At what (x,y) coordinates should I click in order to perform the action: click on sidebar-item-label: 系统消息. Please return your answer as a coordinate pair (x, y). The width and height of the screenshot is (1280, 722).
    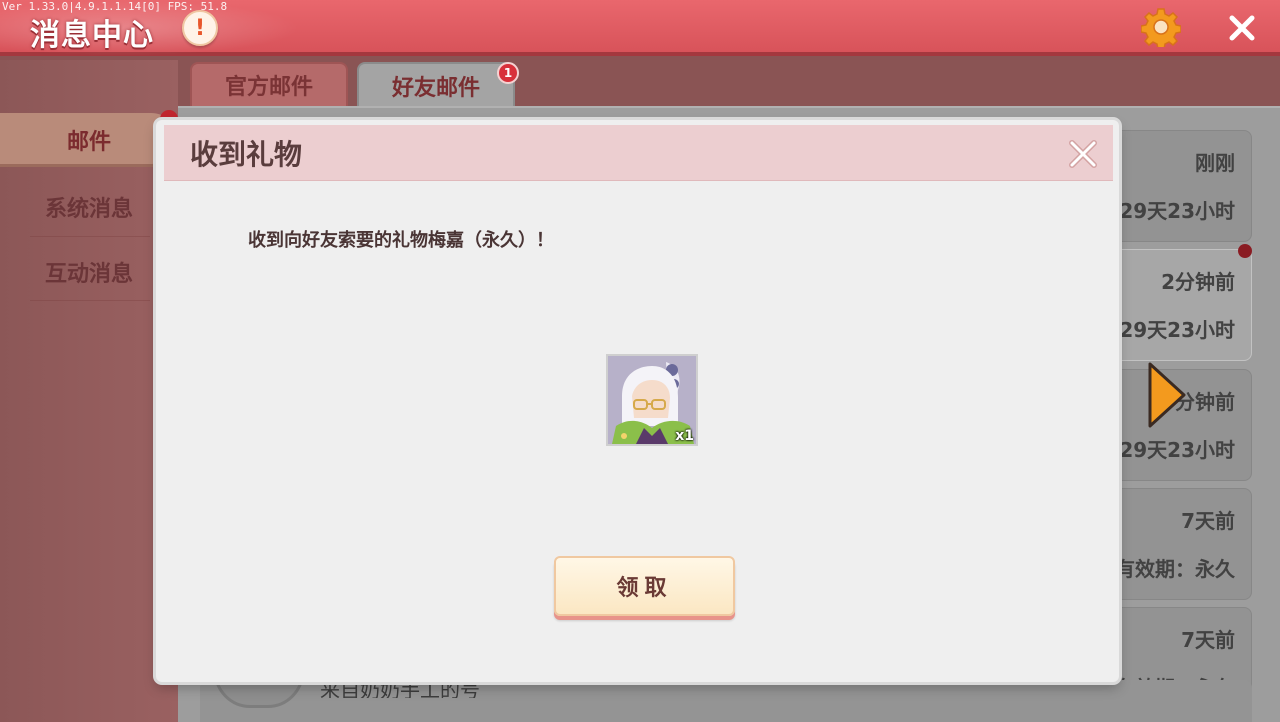
    Looking at the image, I should click on (88, 209).